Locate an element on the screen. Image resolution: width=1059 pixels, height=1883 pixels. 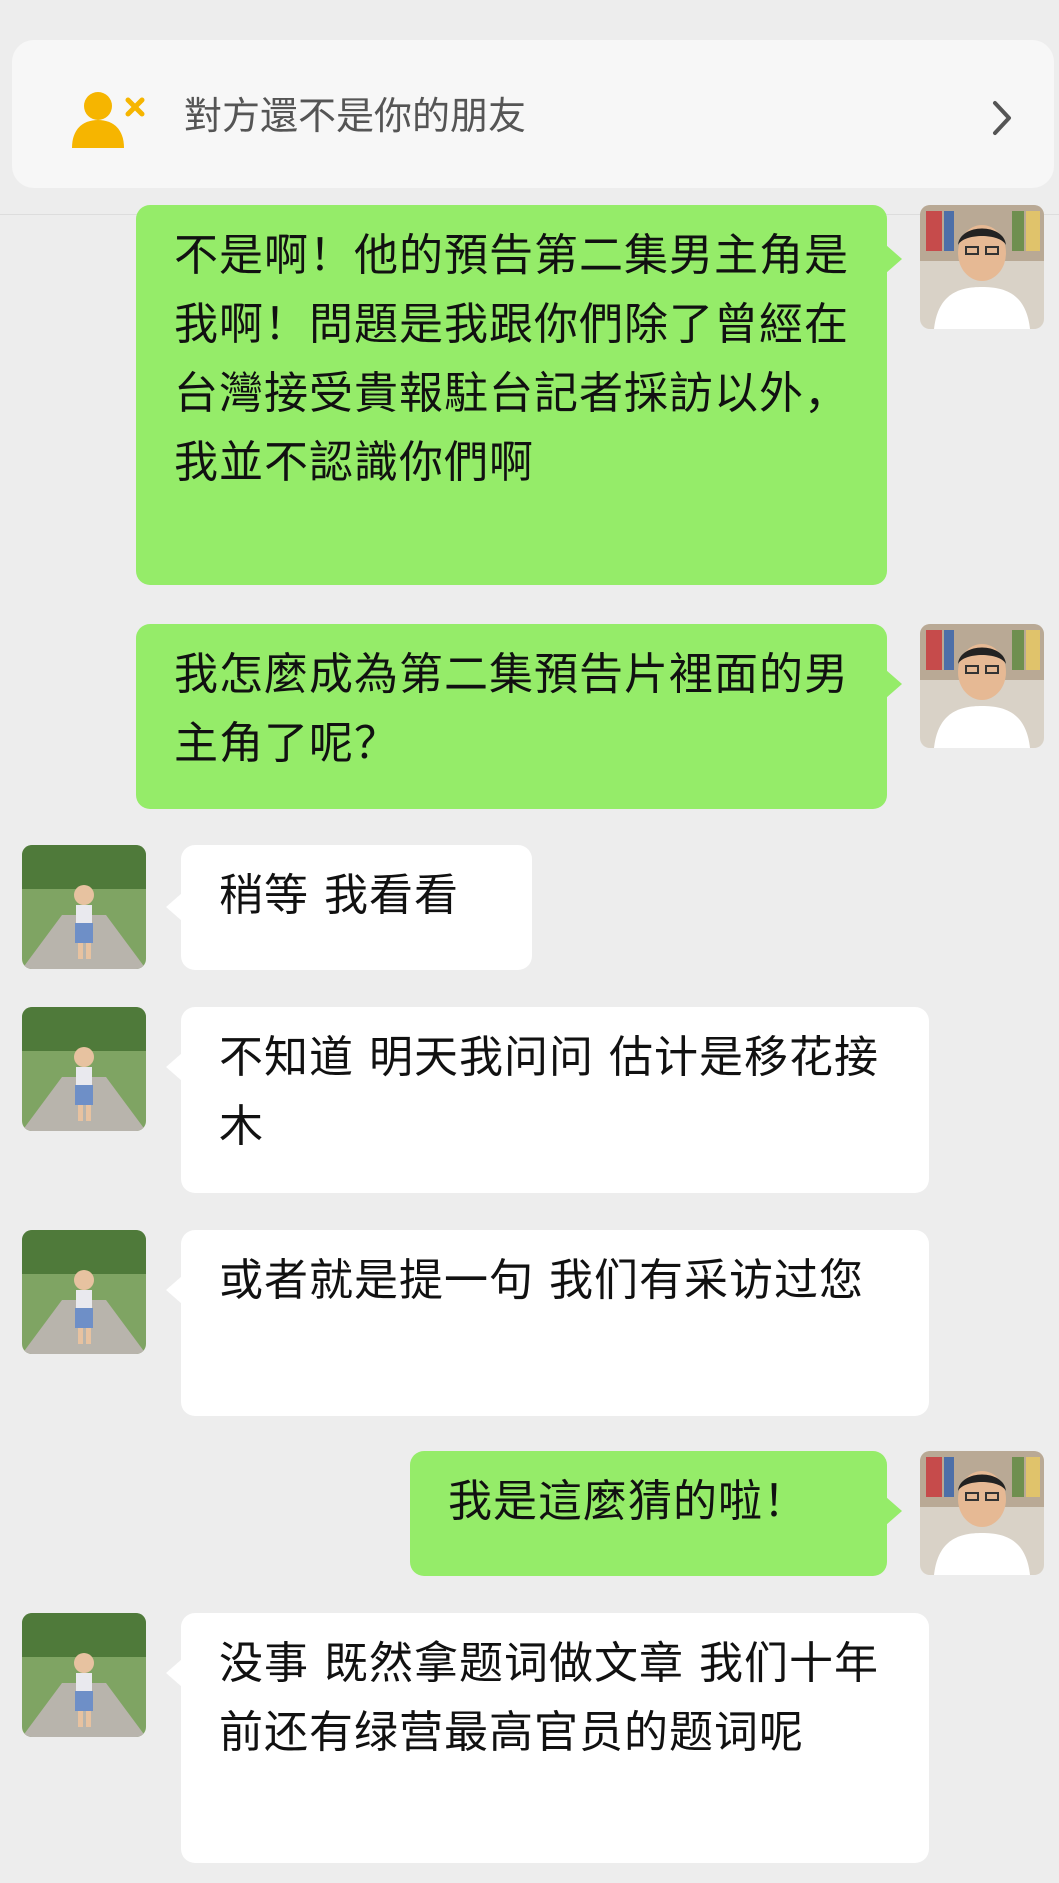
message-bubble-received: 不知道 明天我问问 估计是移花接木 is located at coordinates (555, 1100).